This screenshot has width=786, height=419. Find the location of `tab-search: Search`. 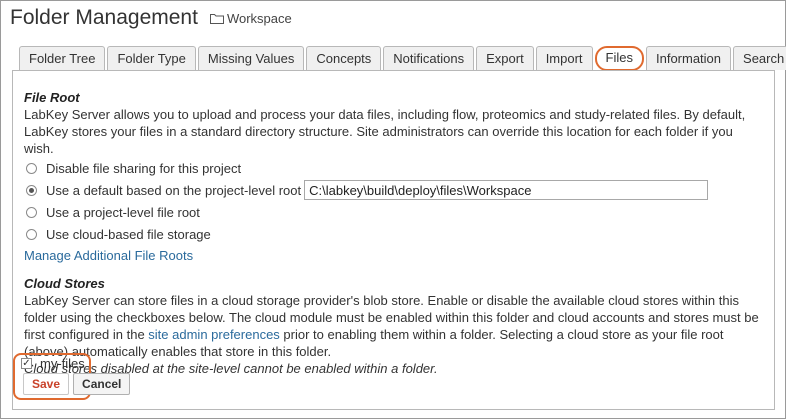

tab-search: Search is located at coordinates (759, 58).